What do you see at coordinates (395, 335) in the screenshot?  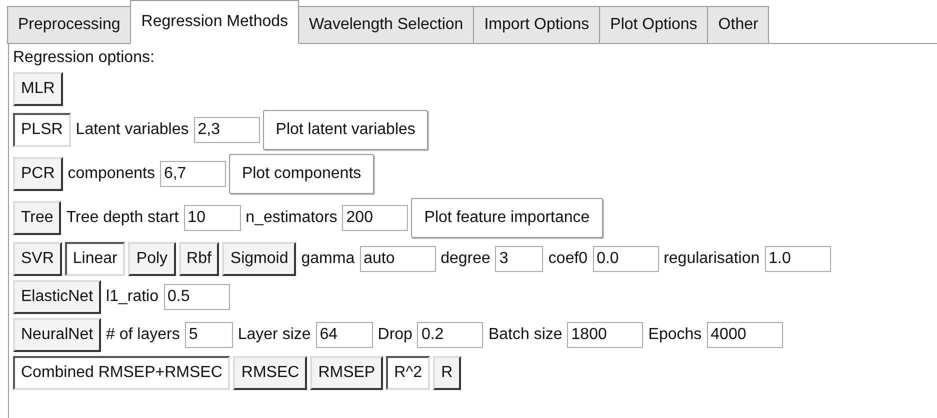 I see `field-label: Drop` at bounding box center [395, 335].